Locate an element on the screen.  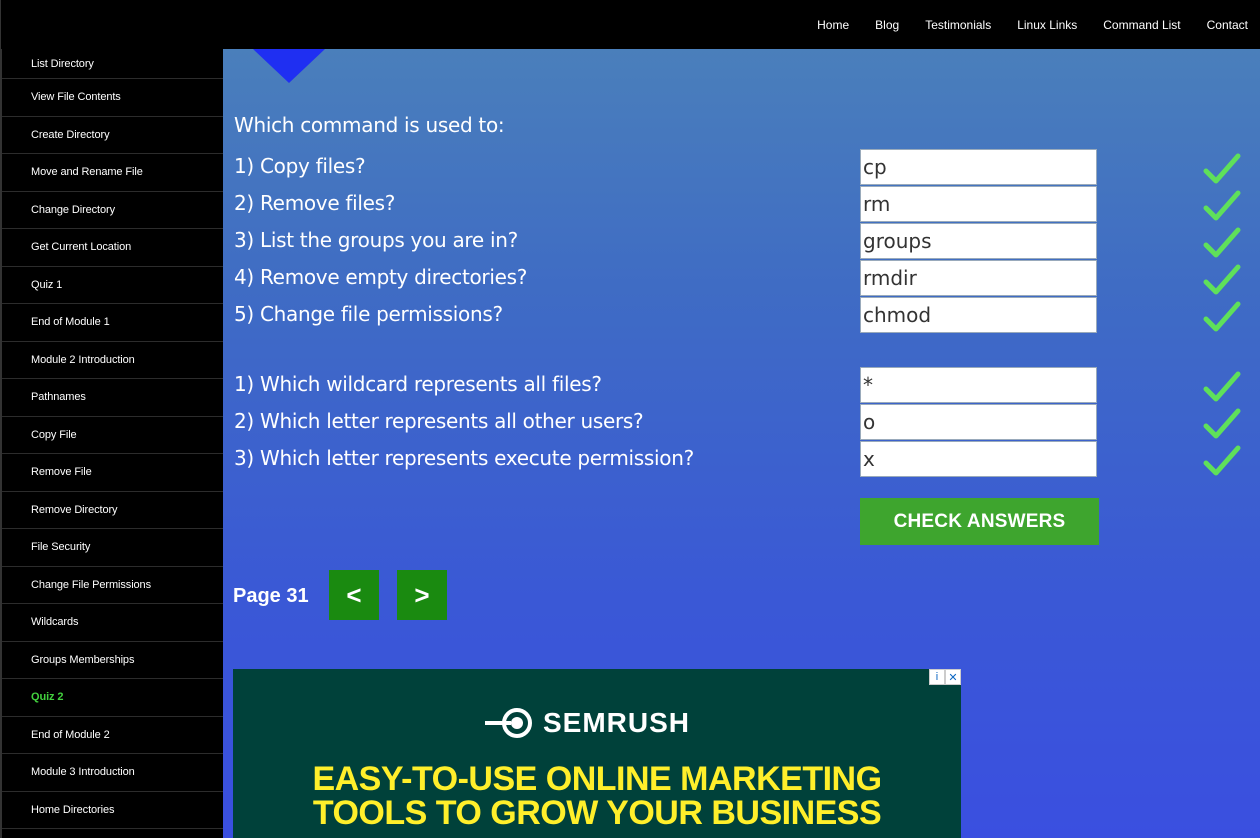
sidebar-item: Remove File is located at coordinates (112, 473).